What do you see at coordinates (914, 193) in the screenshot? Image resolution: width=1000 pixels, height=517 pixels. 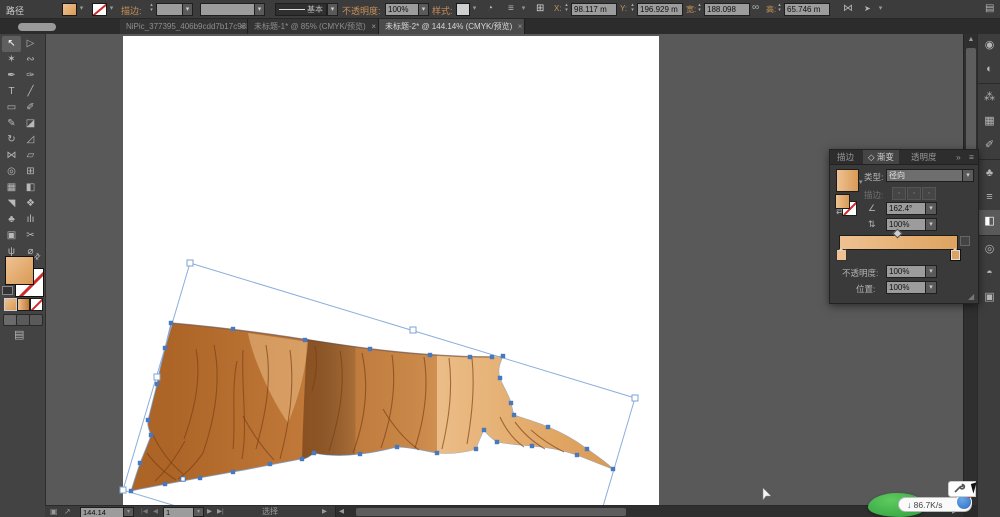 I see `stroke-along-button: ▫` at bounding box center [914, 193].